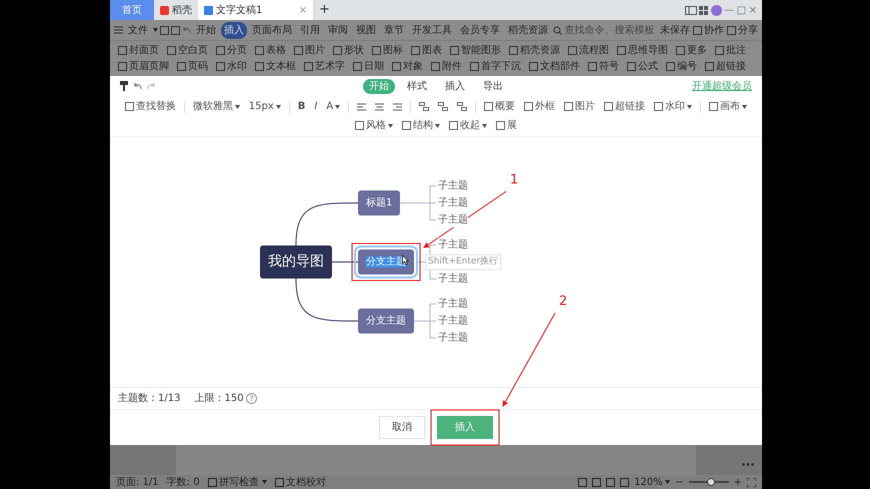 The width and height of the screenshot is (870, 489). I want to click on ribbon-item: 公式, so click(642, 66).